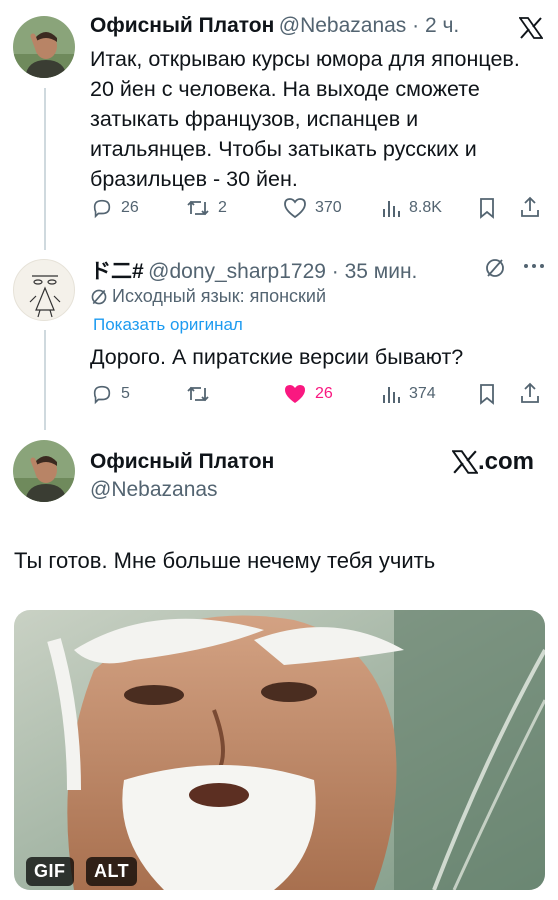 The height and width of the screenshot is (900, 558). I want to click on heart-icon, so click(295, 208).